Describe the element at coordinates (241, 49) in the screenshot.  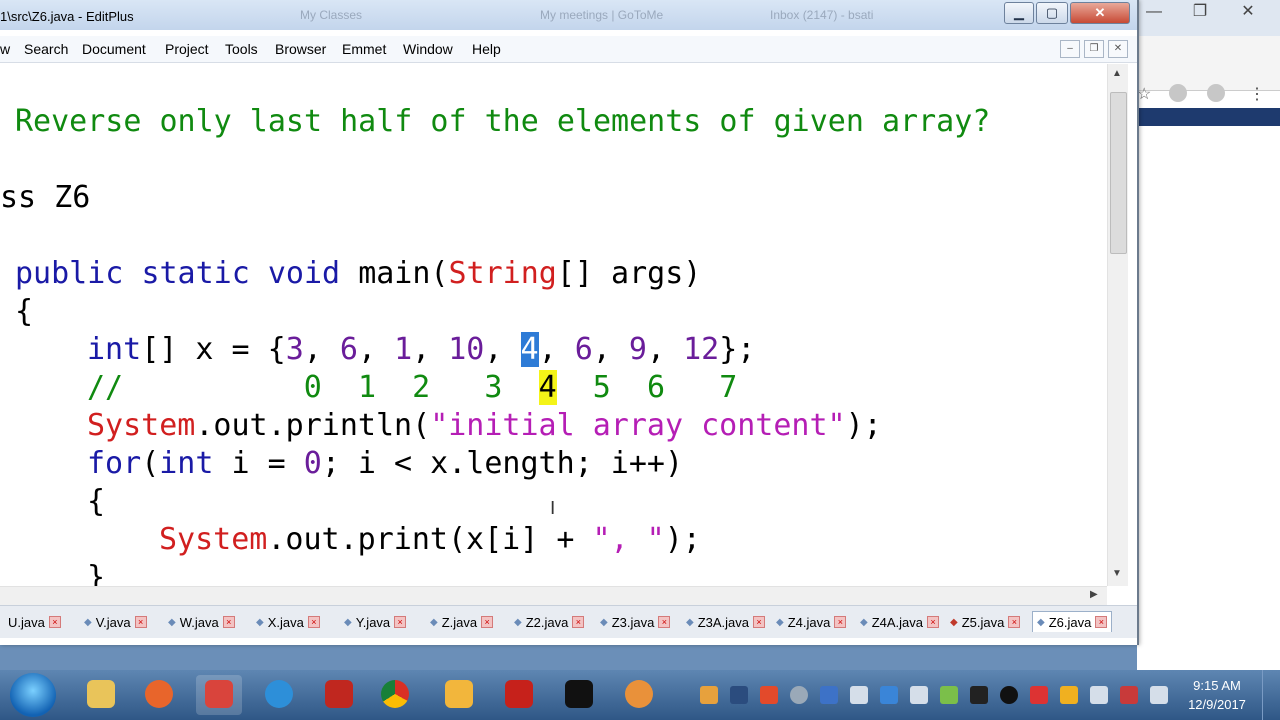
I see `menu-item-tools: Tools` at that location.